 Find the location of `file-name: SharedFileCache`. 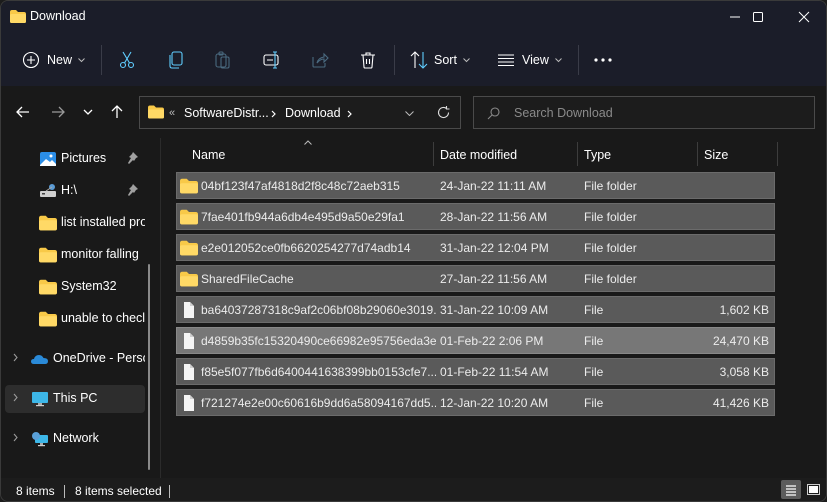

file-name: SharedFileCache is located at coordinates (247, 279).